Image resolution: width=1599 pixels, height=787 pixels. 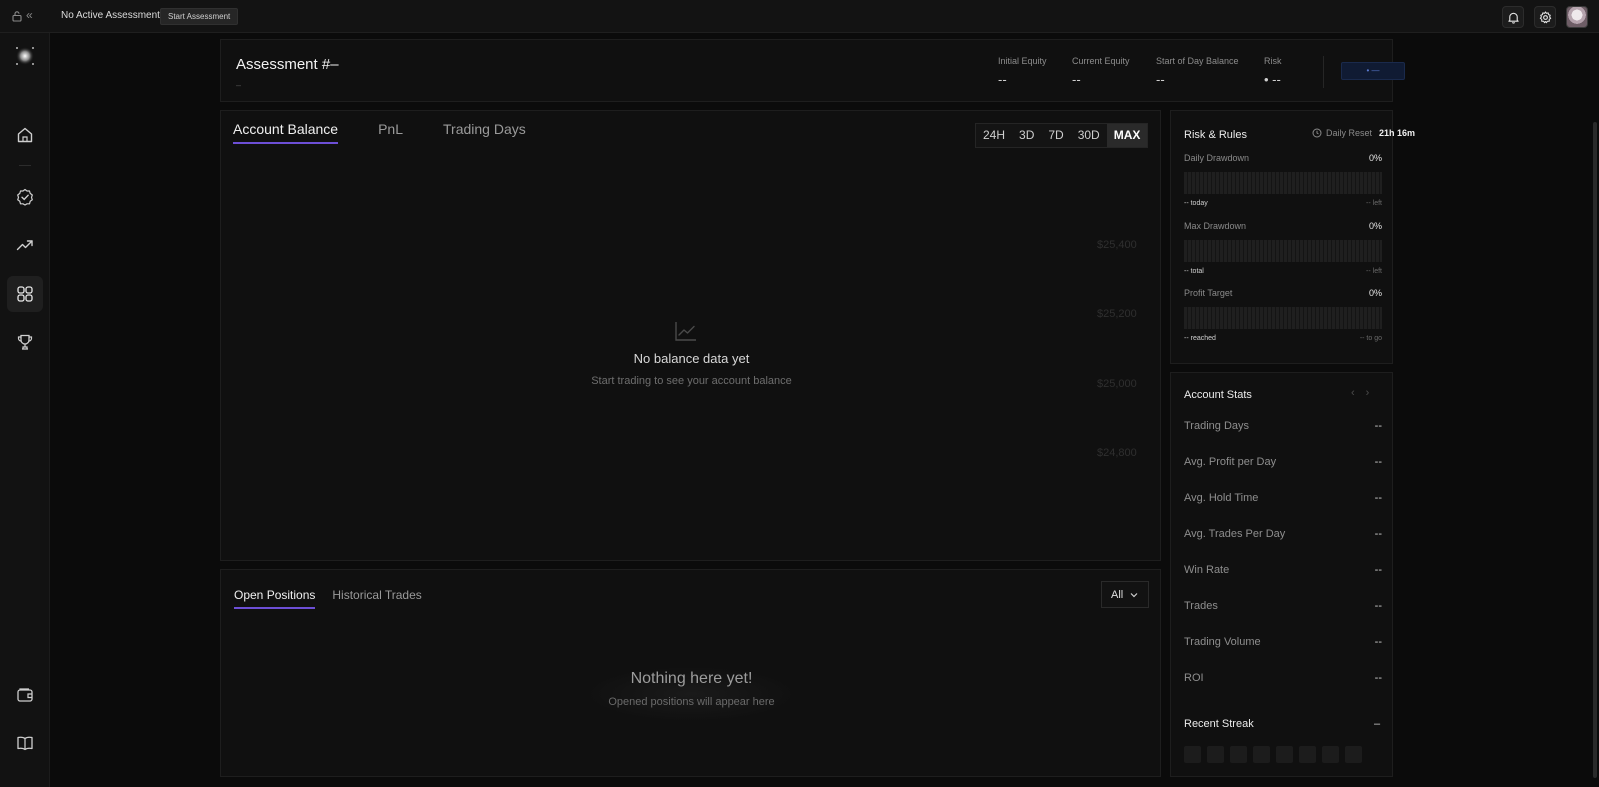 I want to click on nav-leaderboard, so click(x=25, y=342).